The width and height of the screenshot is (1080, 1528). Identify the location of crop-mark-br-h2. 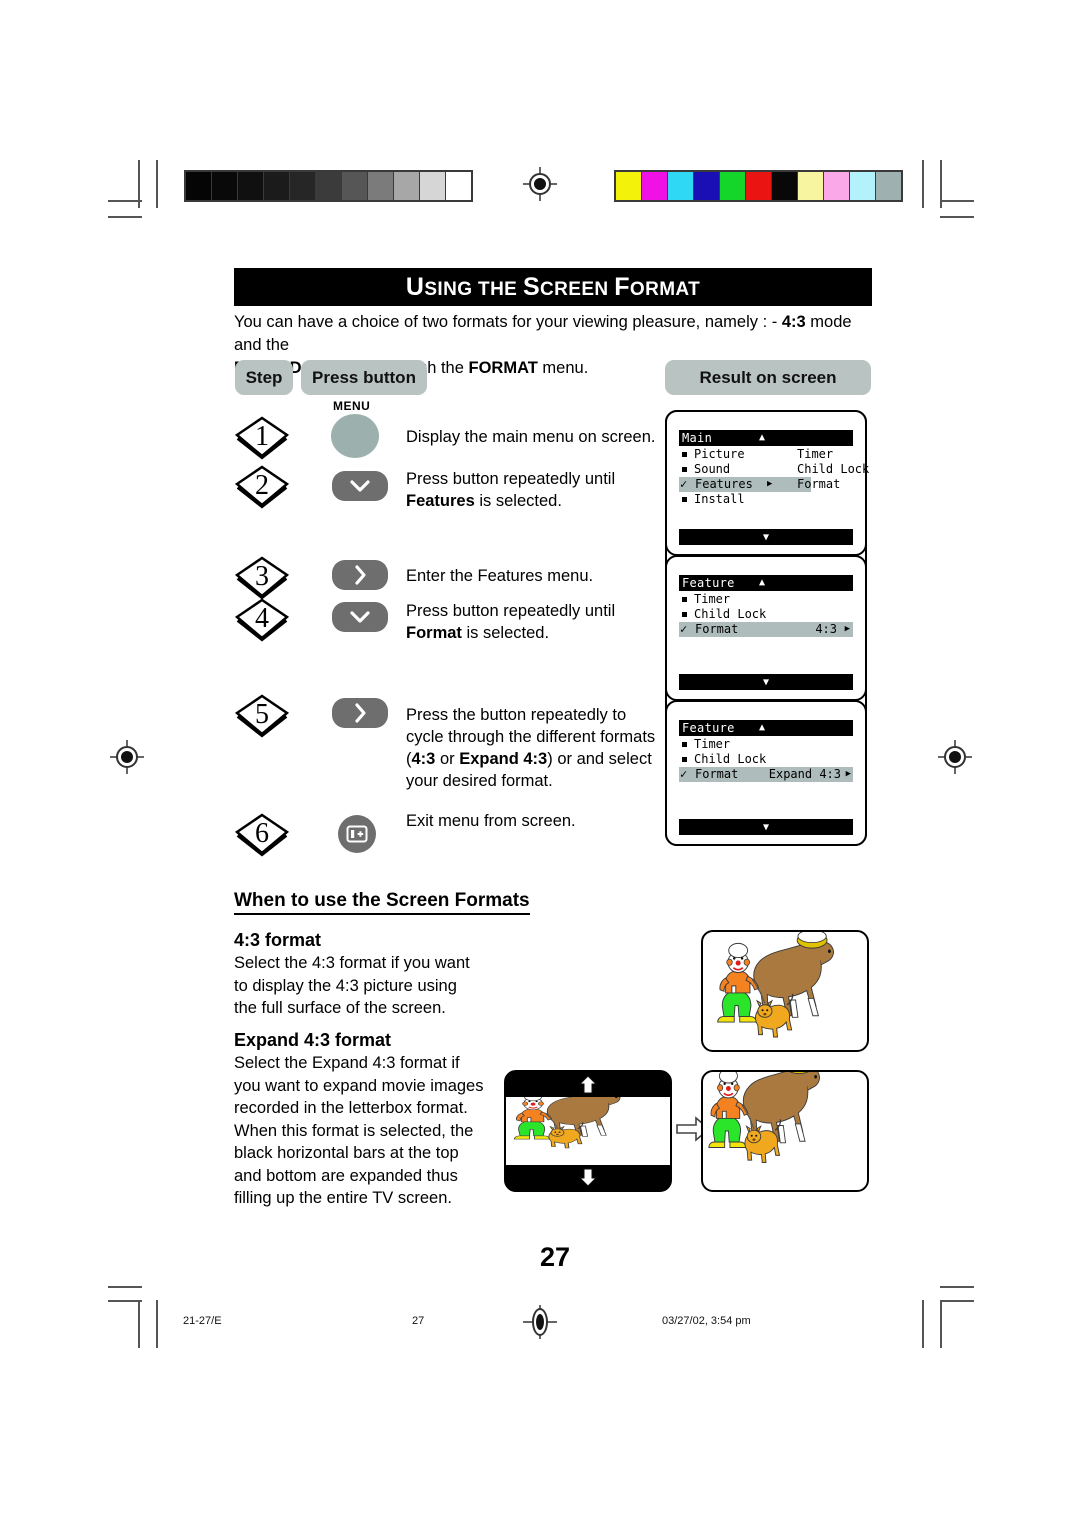
(957, 1287).